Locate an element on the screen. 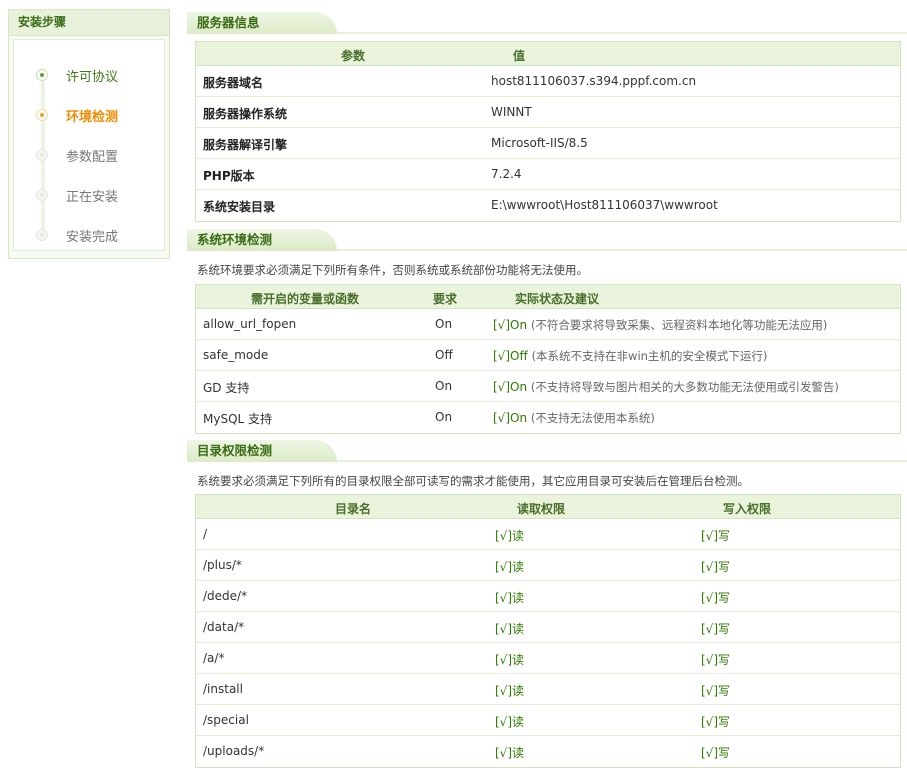 This screenshot has width=907, height=773. dir-name: /dede/* is located at coordinates (225, 596).